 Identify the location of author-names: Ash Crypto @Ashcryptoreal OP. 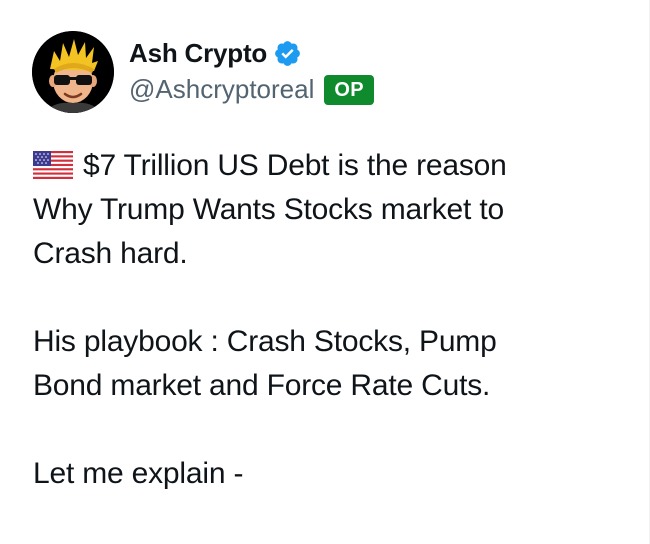
(251, 68).